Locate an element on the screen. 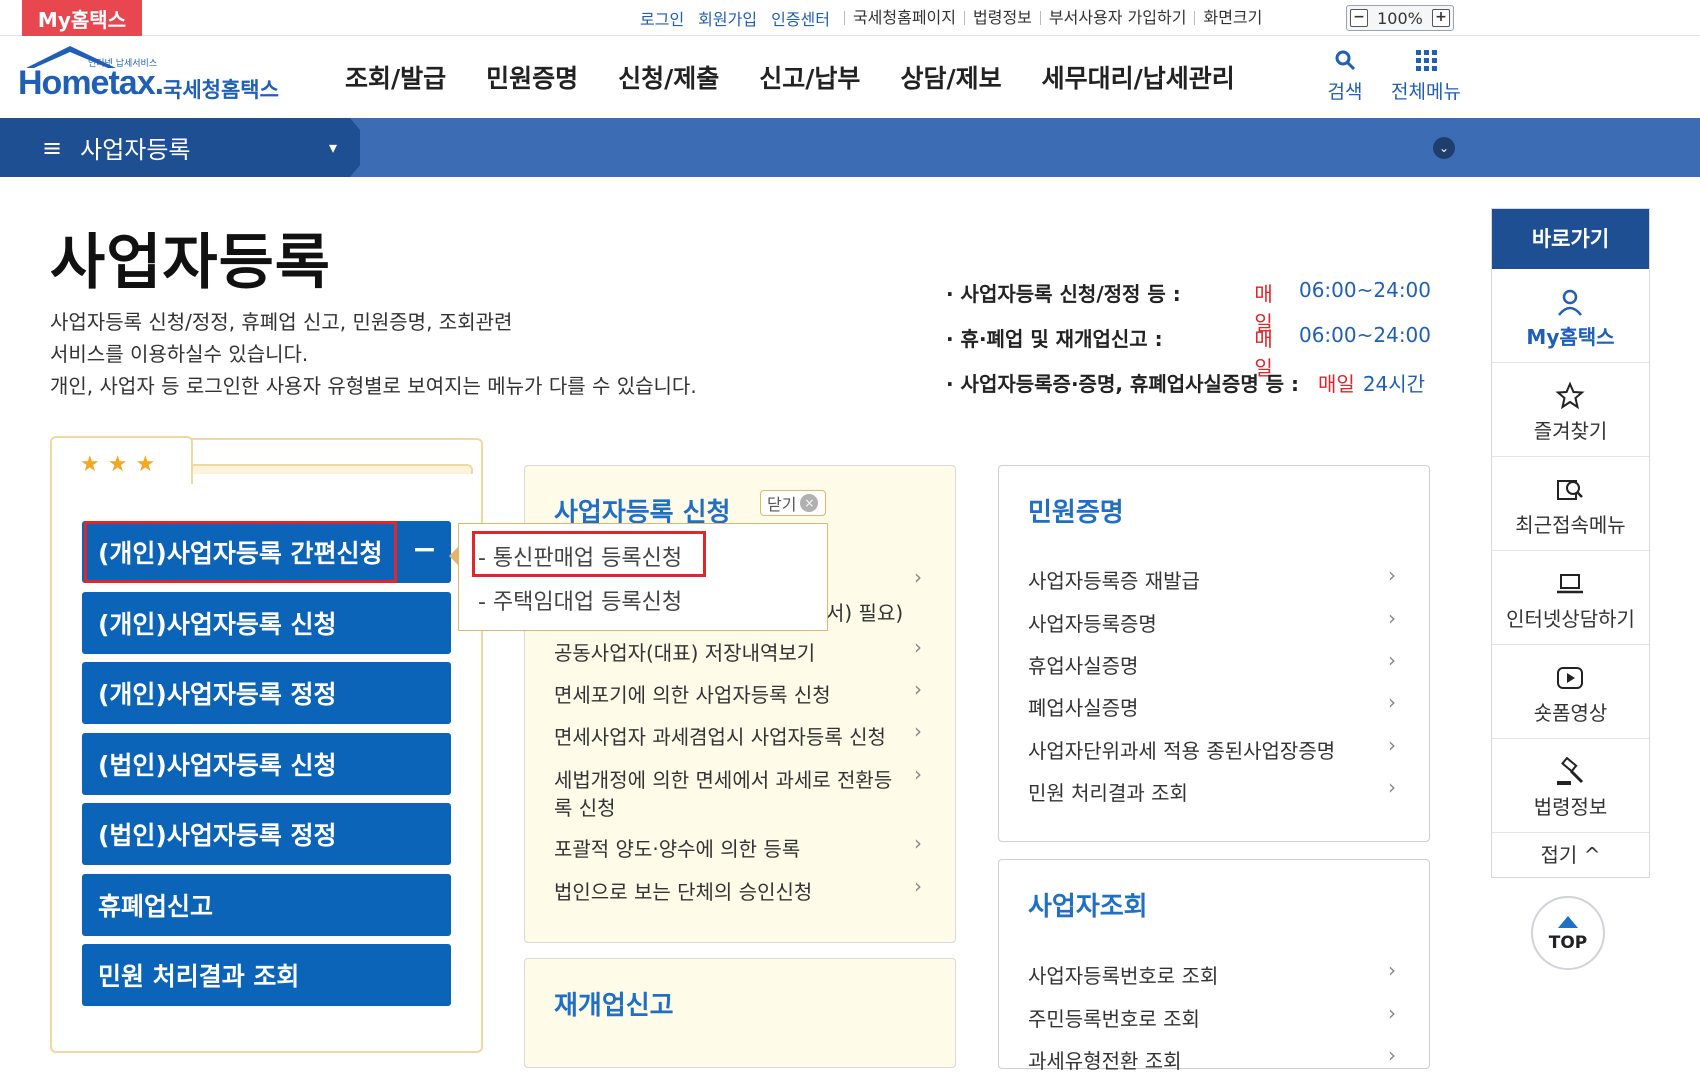  list-item: 휴업사실증명 is located at coordinates (1083, 664).